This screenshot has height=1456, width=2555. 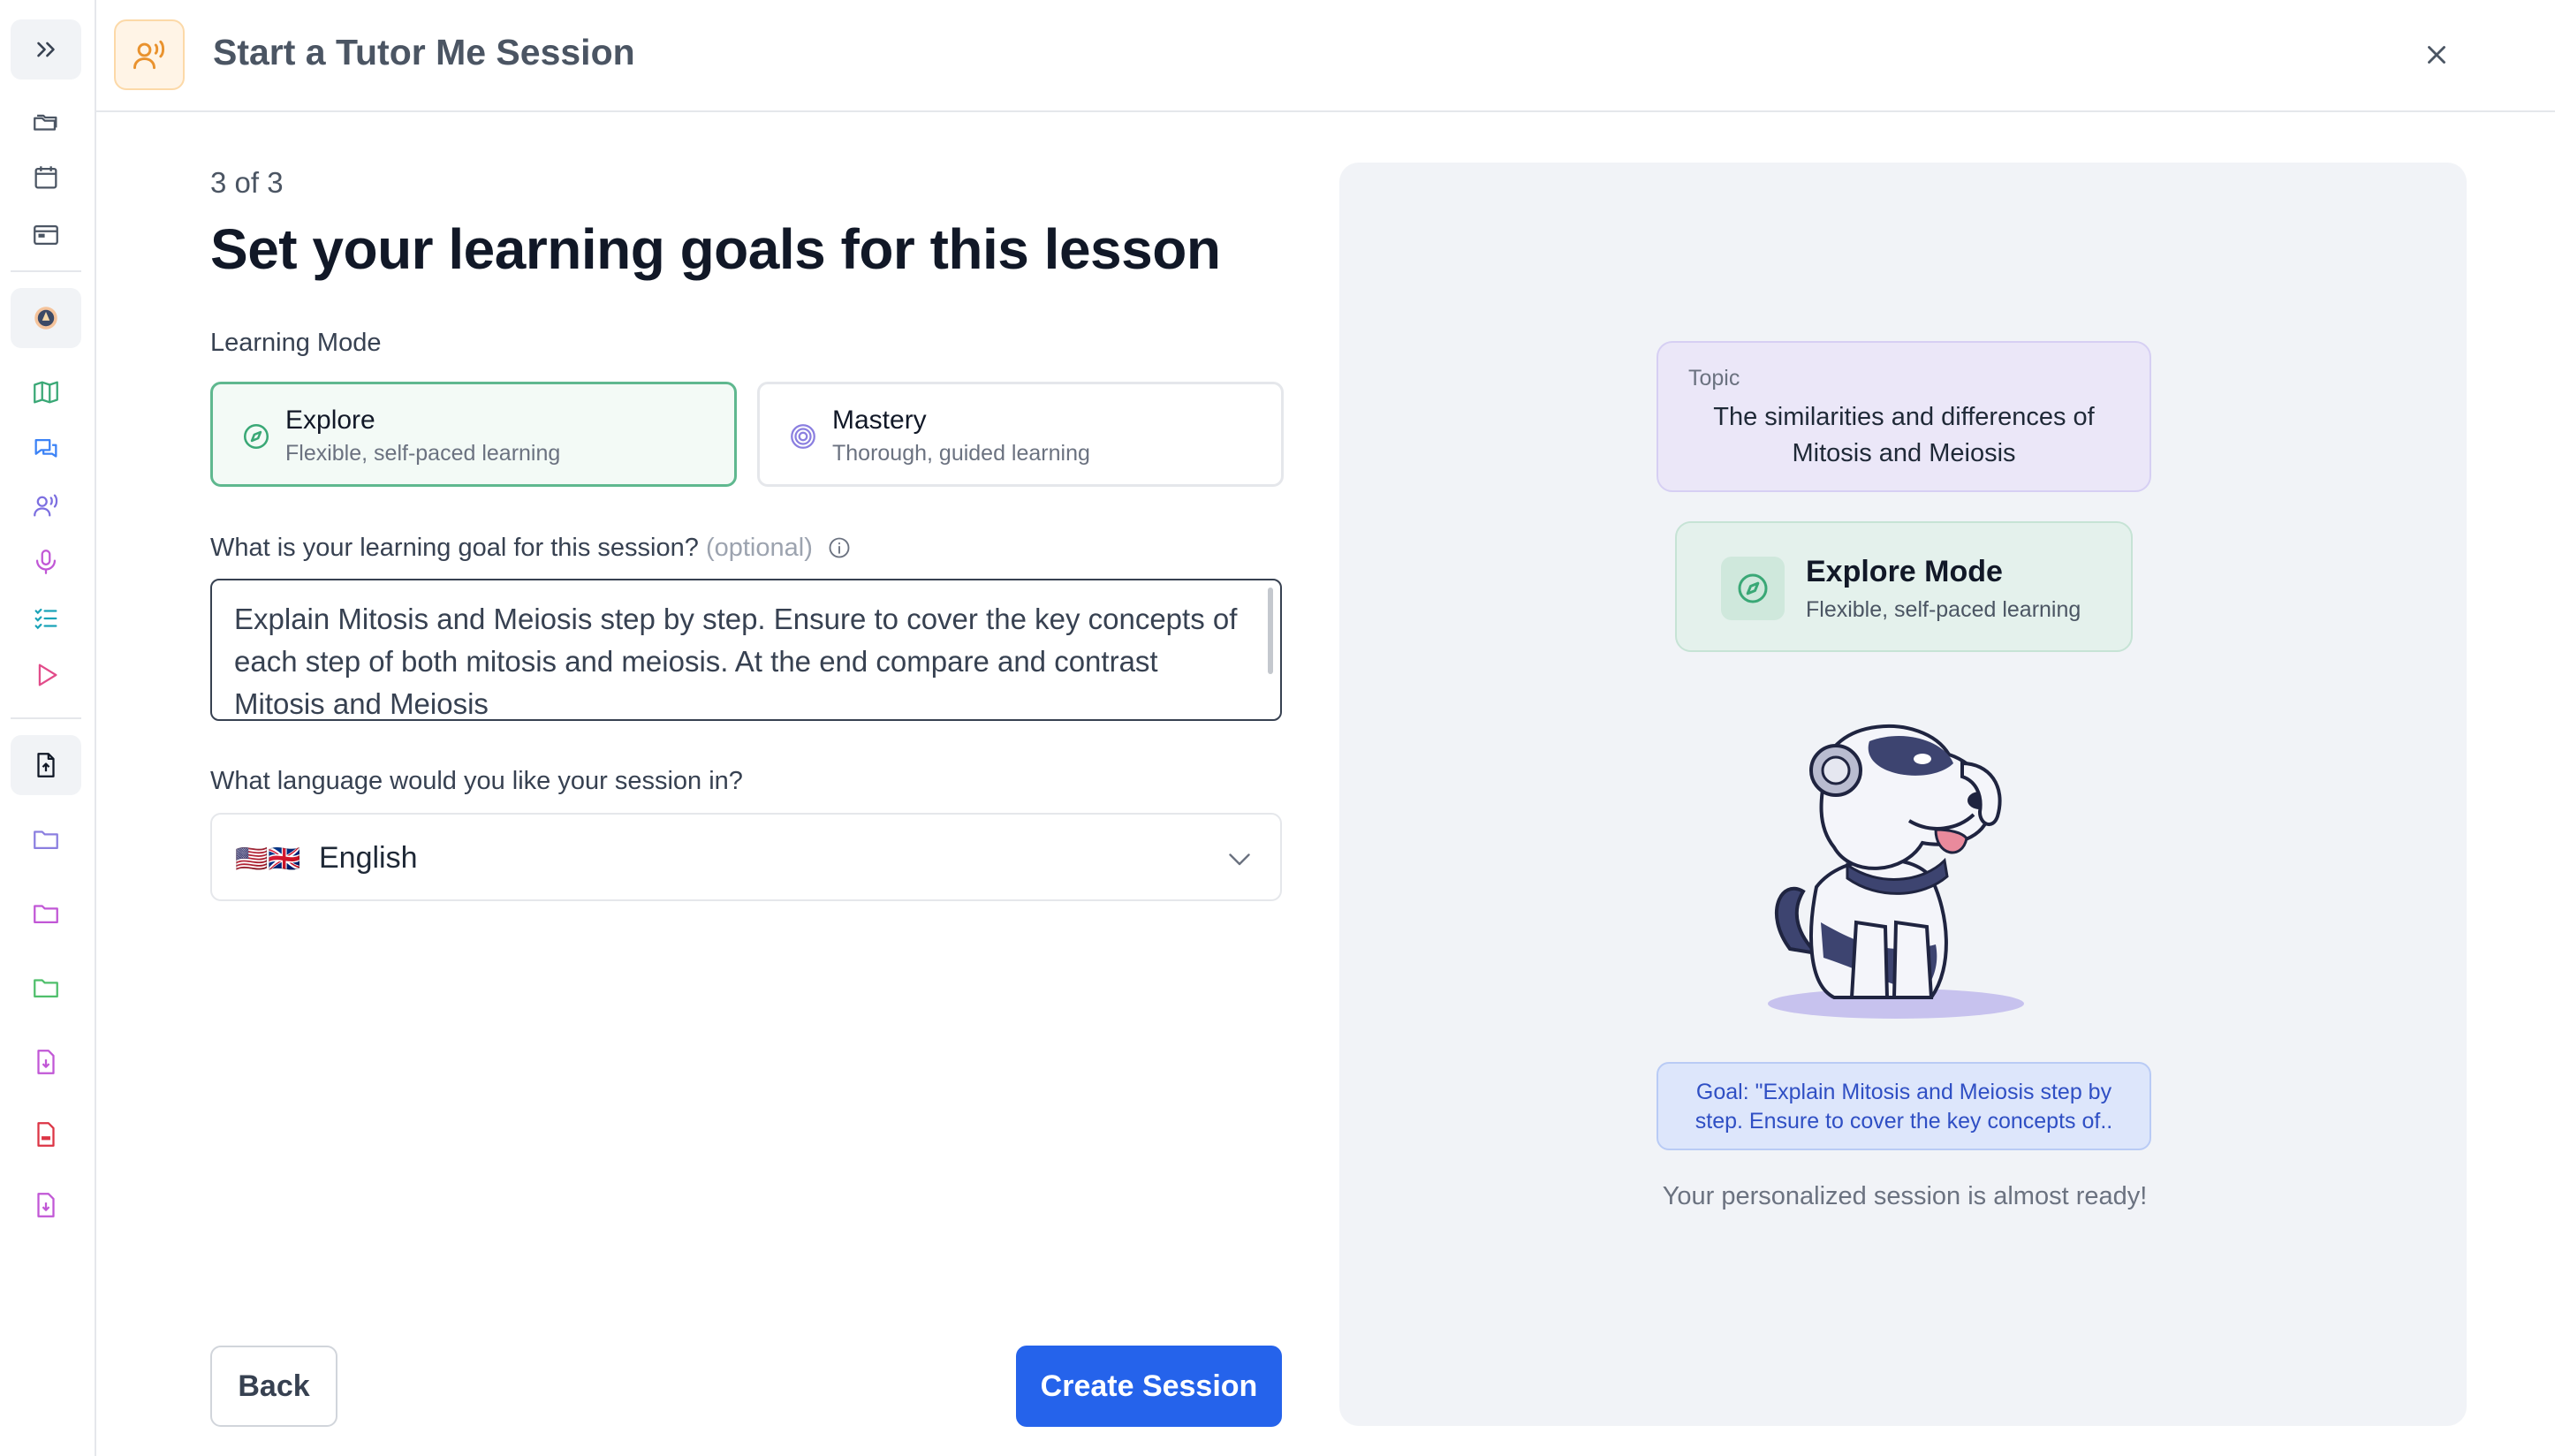 I want to click on page-title: Set your learning goals for this lesson, so click(x=715, y=249).